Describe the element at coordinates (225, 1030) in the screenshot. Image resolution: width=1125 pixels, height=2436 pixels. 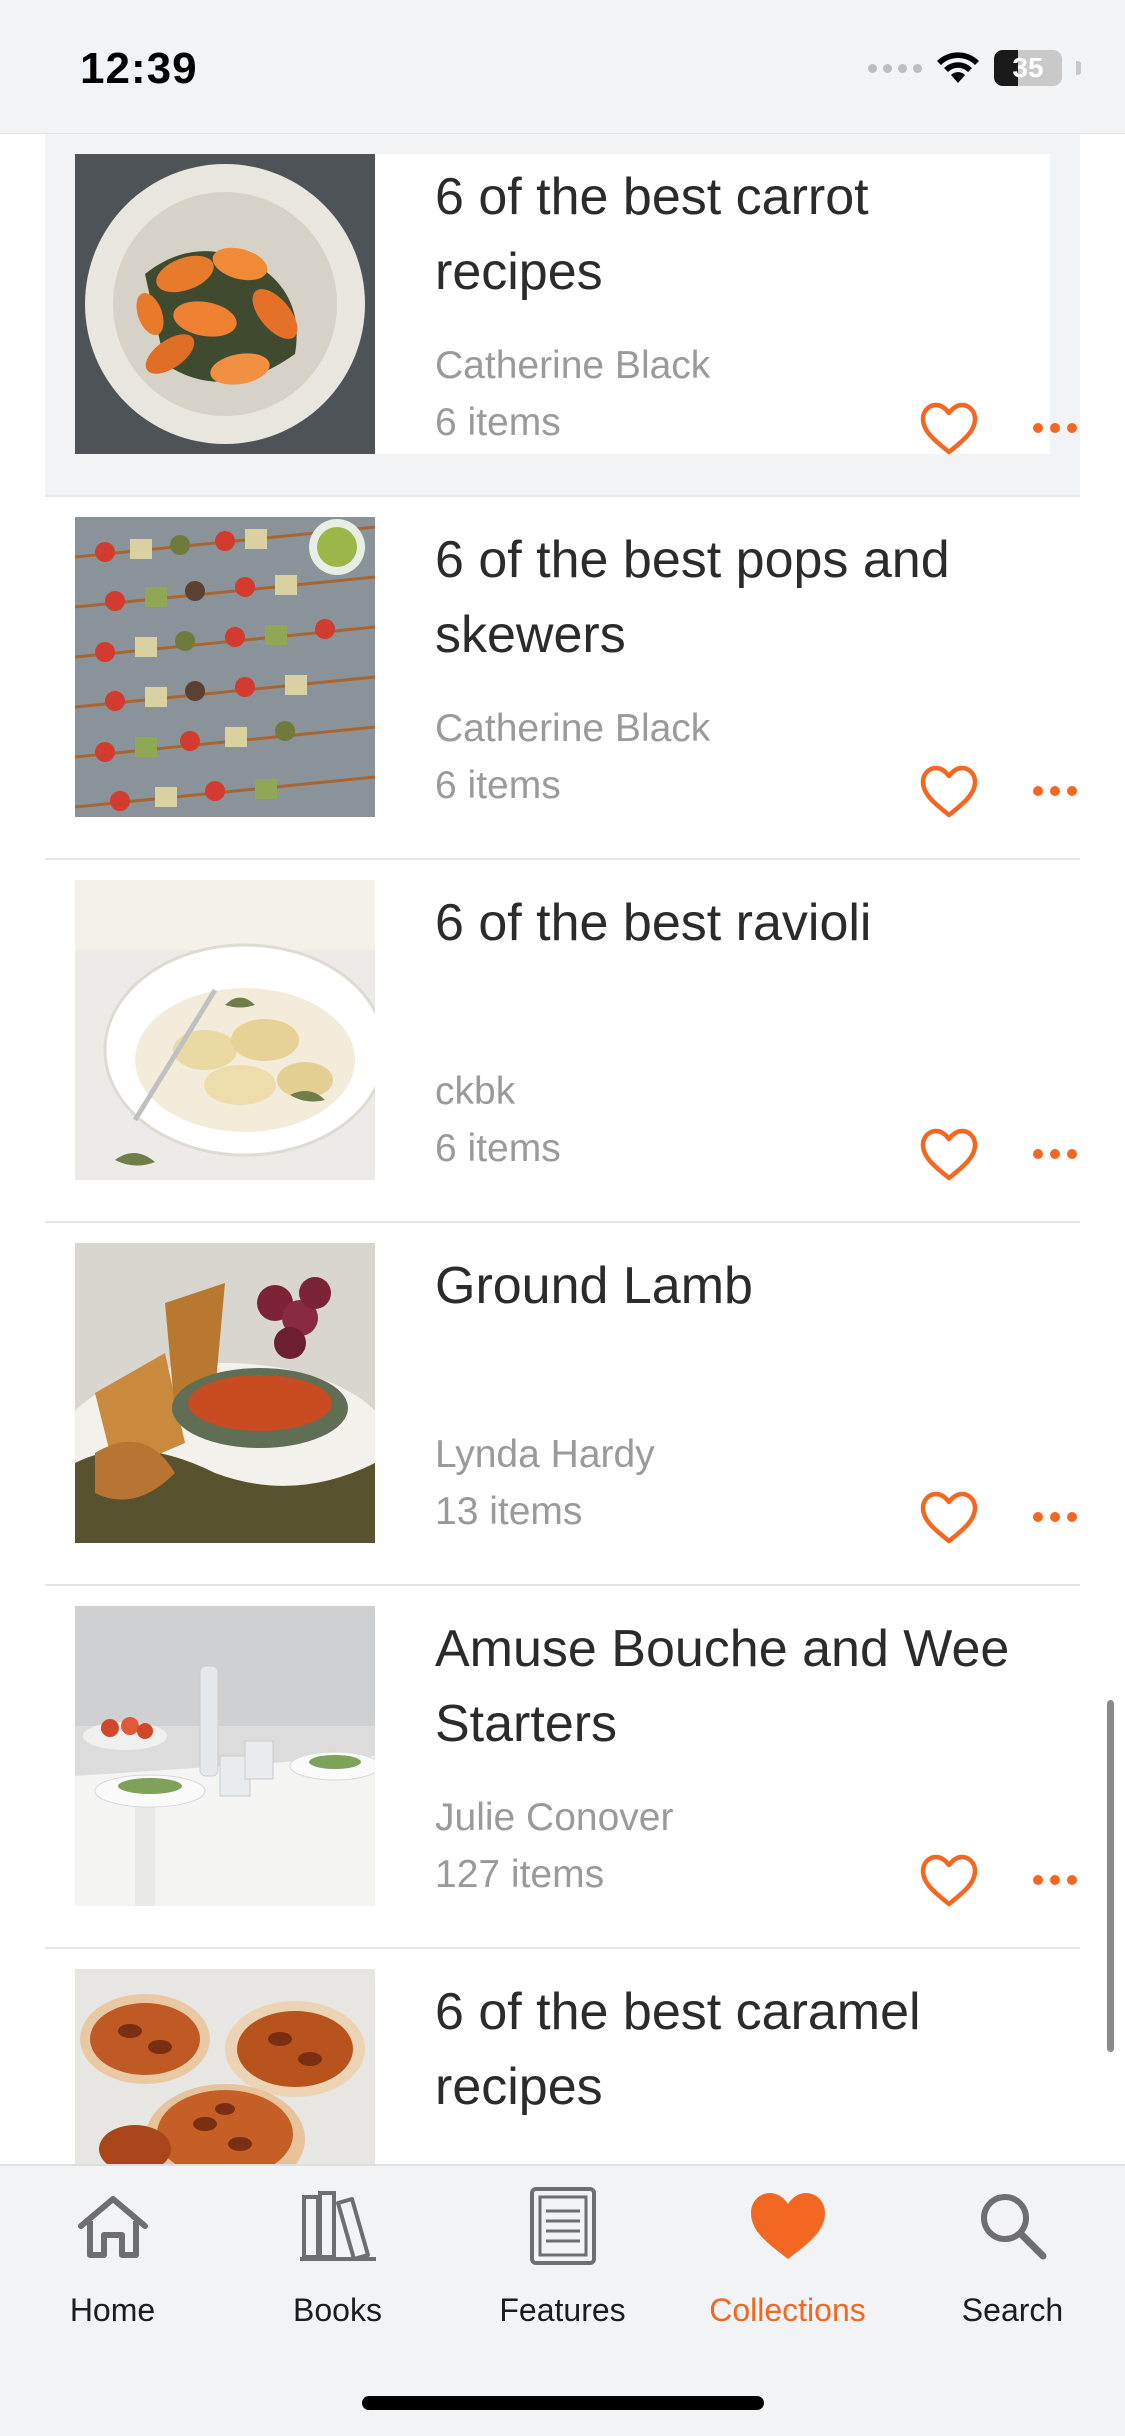
I see `collection-thumbnail-ravioli-bowl` at that location.